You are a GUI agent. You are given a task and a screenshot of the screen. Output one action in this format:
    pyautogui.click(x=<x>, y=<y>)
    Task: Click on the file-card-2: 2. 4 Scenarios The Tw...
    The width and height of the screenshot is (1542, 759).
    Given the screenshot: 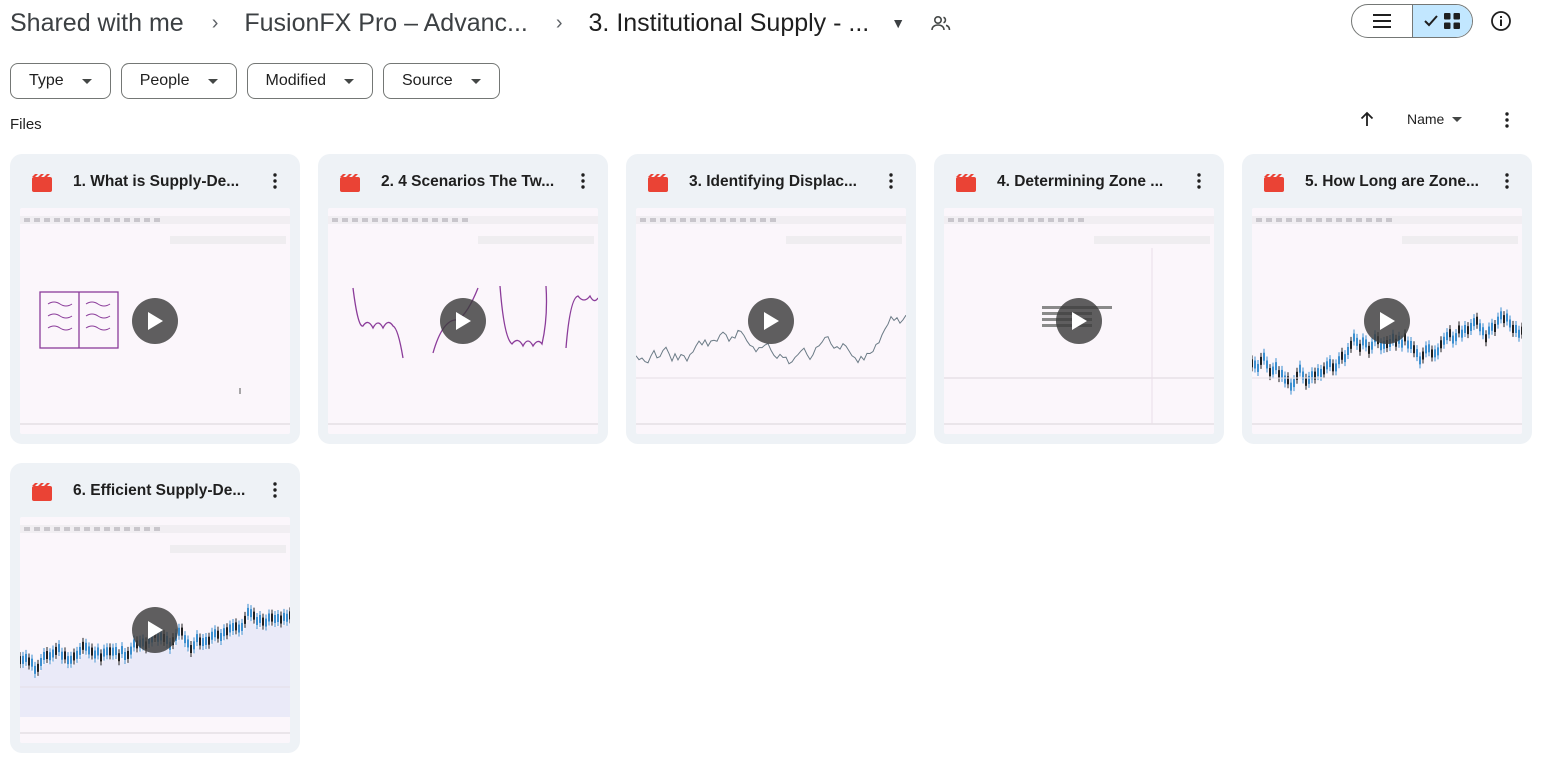 What is the action you would take?
    pyautogui.click(x=463, y=299)
    